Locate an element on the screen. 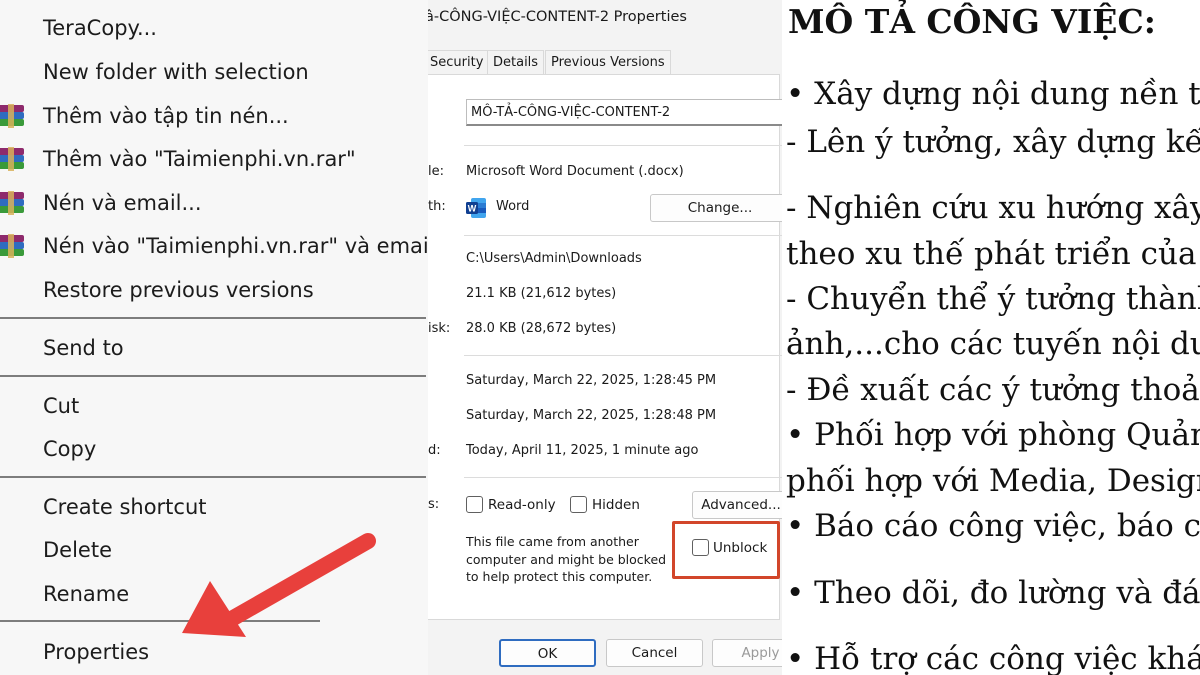  type-value: Microsoft Word Document (.docx) is located at coordinates (575, 171).